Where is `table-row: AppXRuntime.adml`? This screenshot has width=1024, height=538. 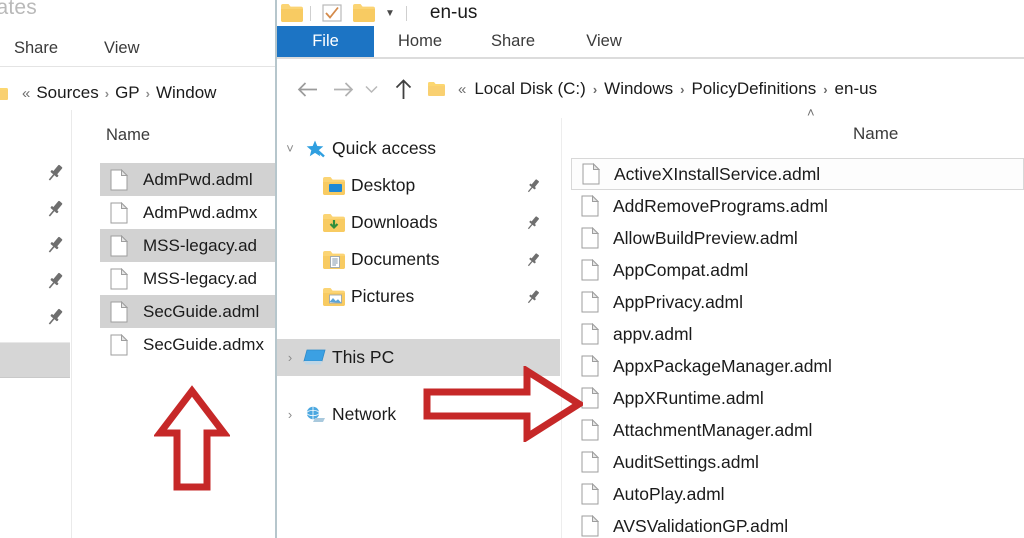
table-row: AppXRuntime.adml is located at coordinates (797, 398).